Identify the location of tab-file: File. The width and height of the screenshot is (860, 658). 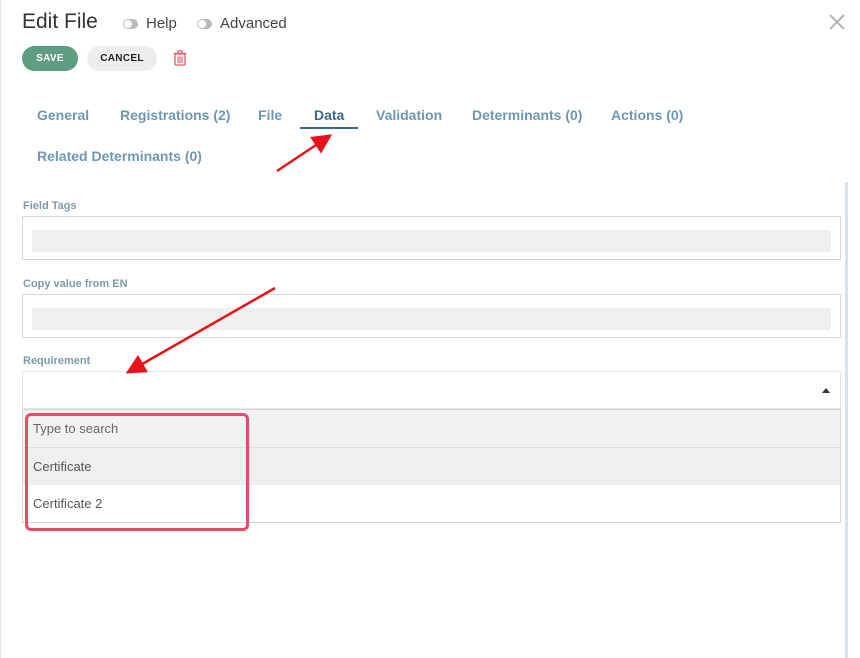
(270, 115).